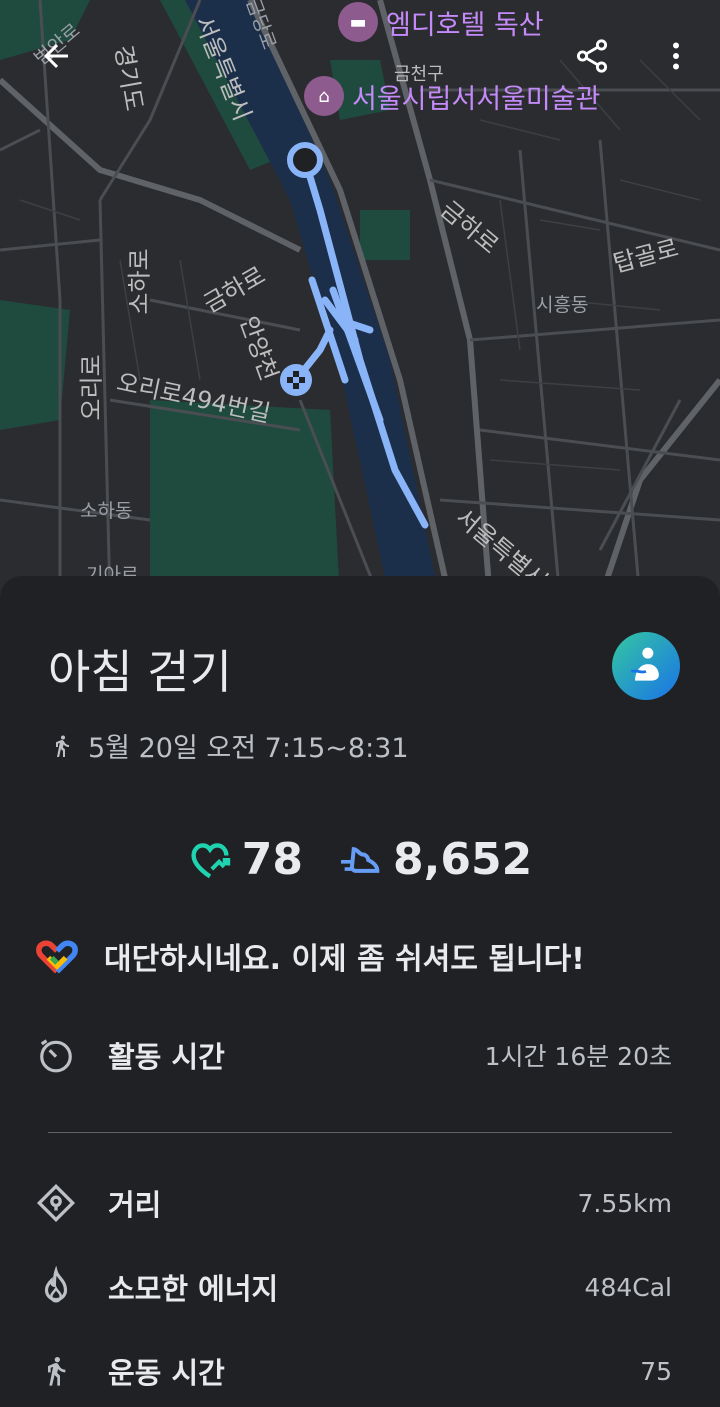  What do you see at coordinates (91, 387) in the screenshot?
I see `map-label: 오리로` at bounding box center [91, 387].